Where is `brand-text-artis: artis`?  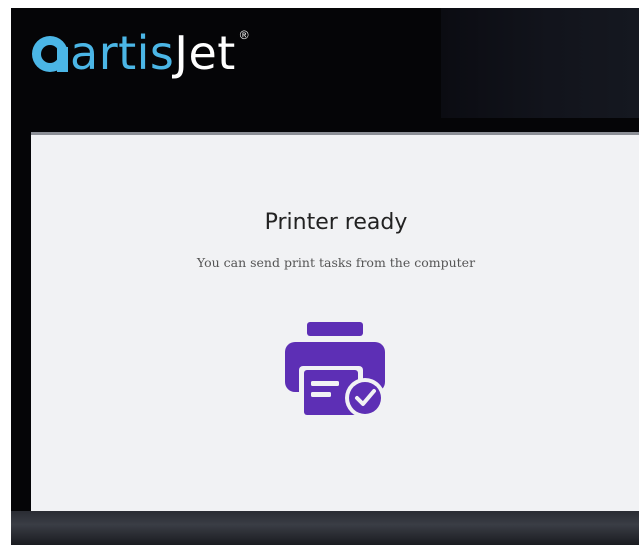
brand-text-artis: artis is located at coordinates (122, 53).